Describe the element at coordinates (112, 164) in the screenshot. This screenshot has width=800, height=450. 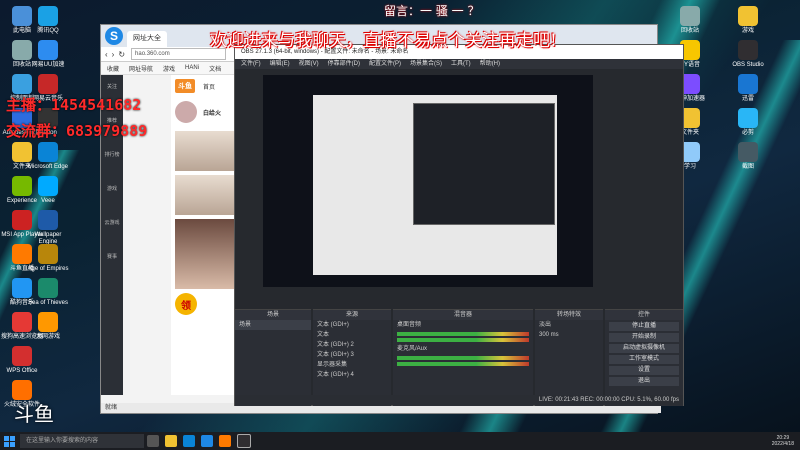
I see `site-sidebar-item: 排行榜` at that location.